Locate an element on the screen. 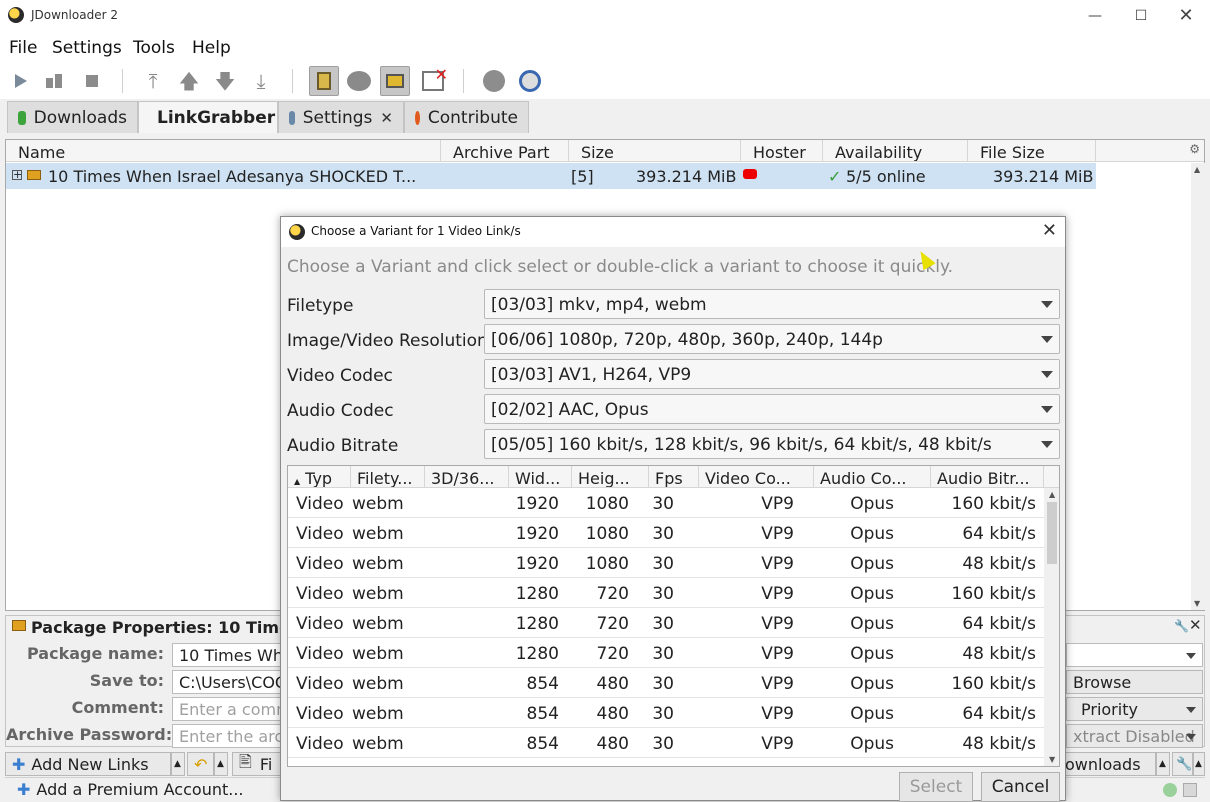 This screenshot has height=802, width=1210. lock-icon is located at coordinates (395, 81).